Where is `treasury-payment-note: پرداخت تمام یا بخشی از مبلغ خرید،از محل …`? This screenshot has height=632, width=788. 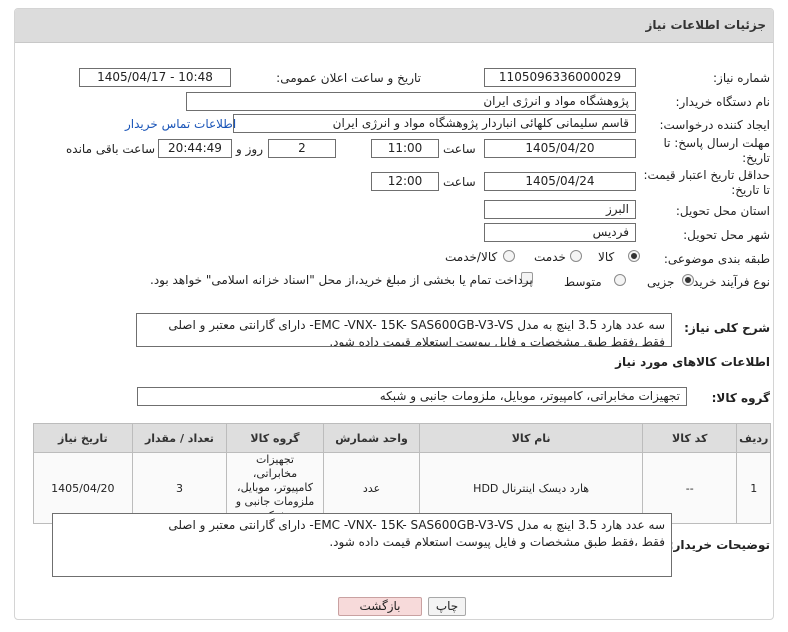 treasury-payment-note: پرداخت تمام یا بخشی از مبلغ خرید،از محل … is located at coordinates (341, 280).